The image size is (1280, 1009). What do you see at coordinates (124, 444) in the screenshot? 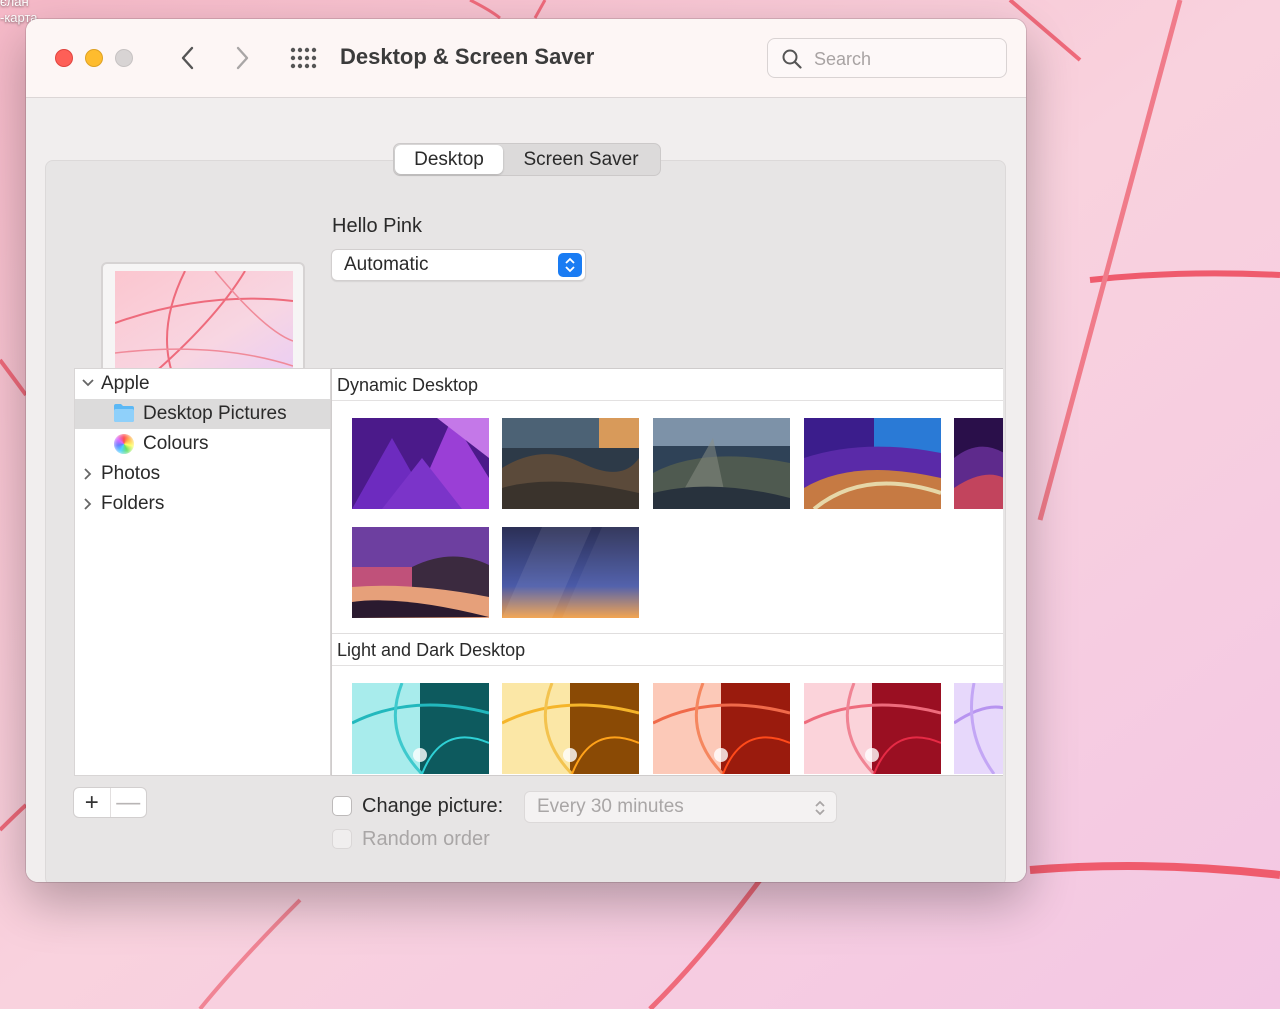
I see `color-wheel-icon` at bounding box center [124, 444].